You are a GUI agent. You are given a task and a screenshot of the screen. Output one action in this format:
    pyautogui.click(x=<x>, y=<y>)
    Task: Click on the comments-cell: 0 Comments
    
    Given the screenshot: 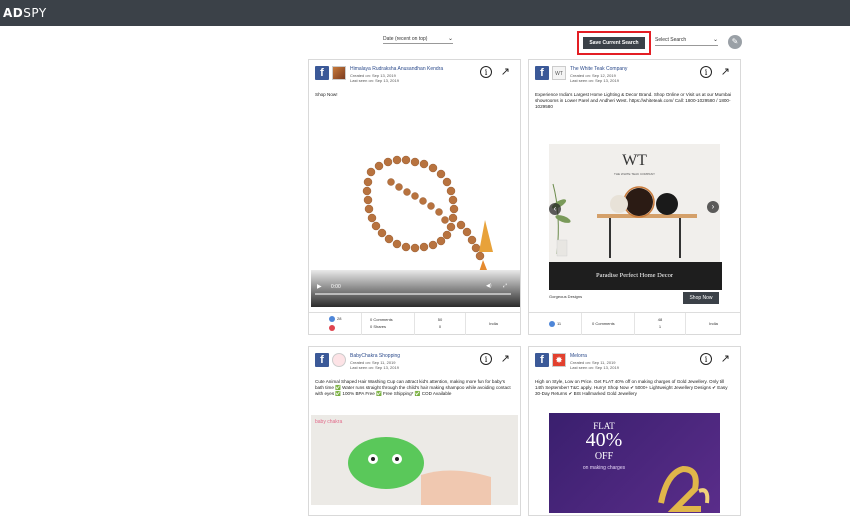 What is the action you would take?
    pyautogui.click(x=608, y=324)
    